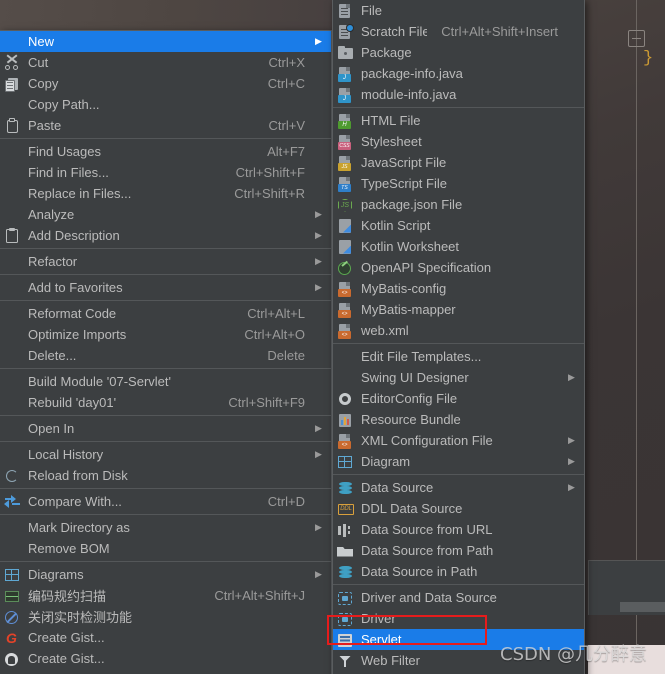  I want to click on menu-item: Optimize ImportsCtrl+Alt+O▶, so click(165, 334).